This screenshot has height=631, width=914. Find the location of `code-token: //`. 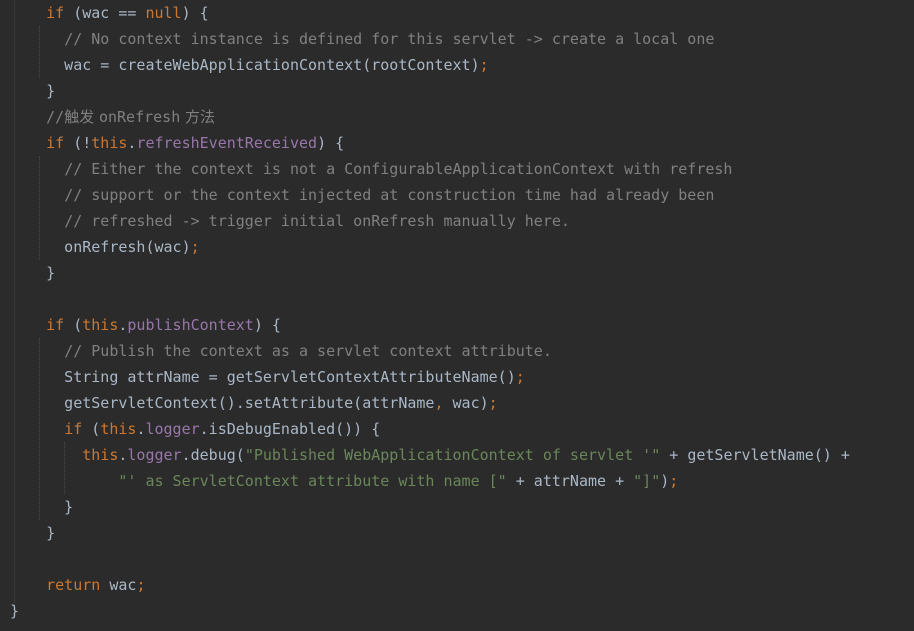

code-token: // is located at coordinates (37, 117).